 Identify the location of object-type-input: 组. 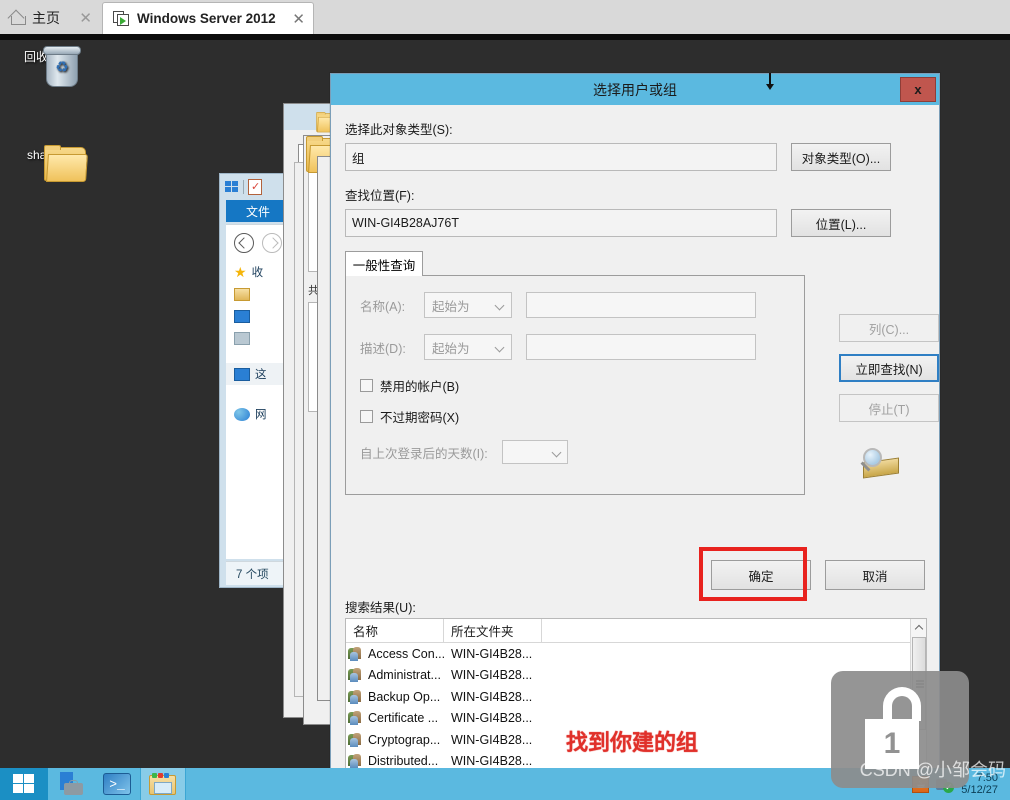
(561, 157).